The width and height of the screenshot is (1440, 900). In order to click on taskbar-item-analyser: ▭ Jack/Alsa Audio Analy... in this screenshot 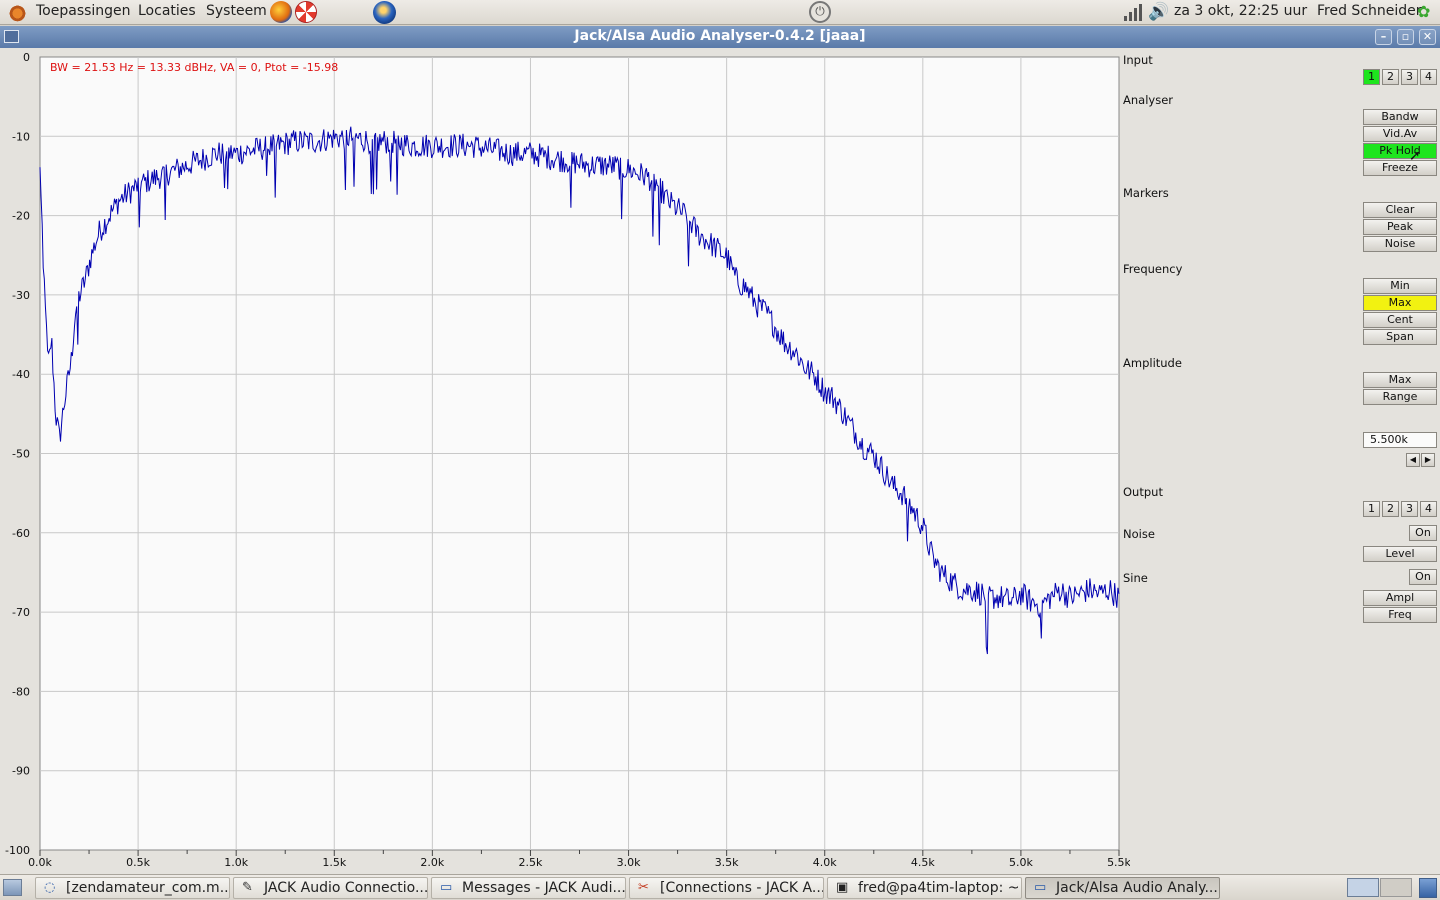, I will do `click(1122, 888)`.